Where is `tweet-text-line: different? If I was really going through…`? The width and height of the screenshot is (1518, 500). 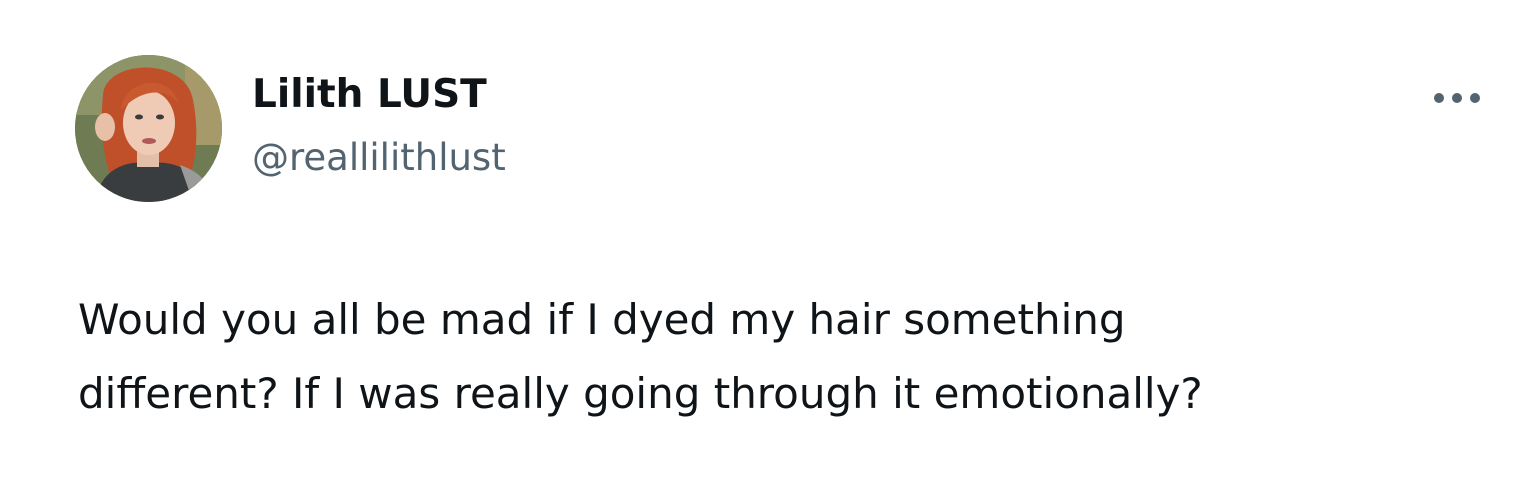
tweet-text-line: different? If I was really going through… is located at coordinates (640, 393).